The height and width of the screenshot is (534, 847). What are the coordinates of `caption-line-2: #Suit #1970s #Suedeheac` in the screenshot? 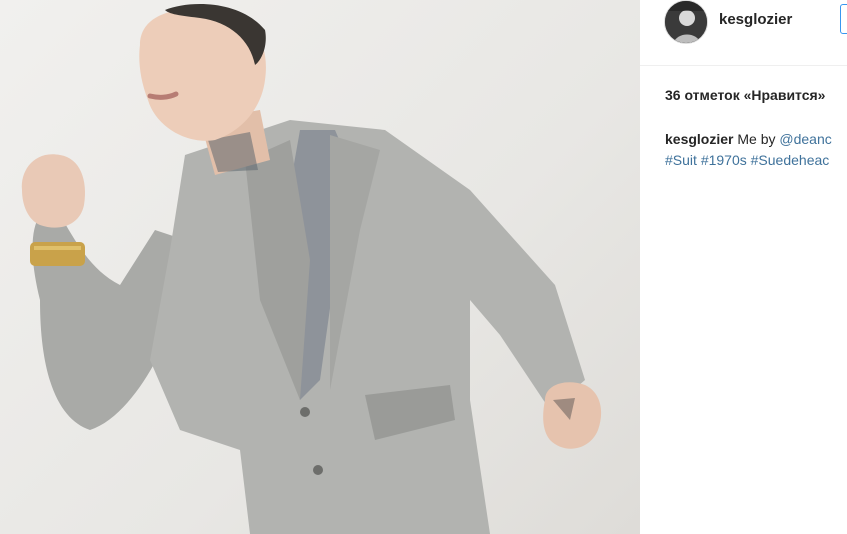 It's located at (756, 160).